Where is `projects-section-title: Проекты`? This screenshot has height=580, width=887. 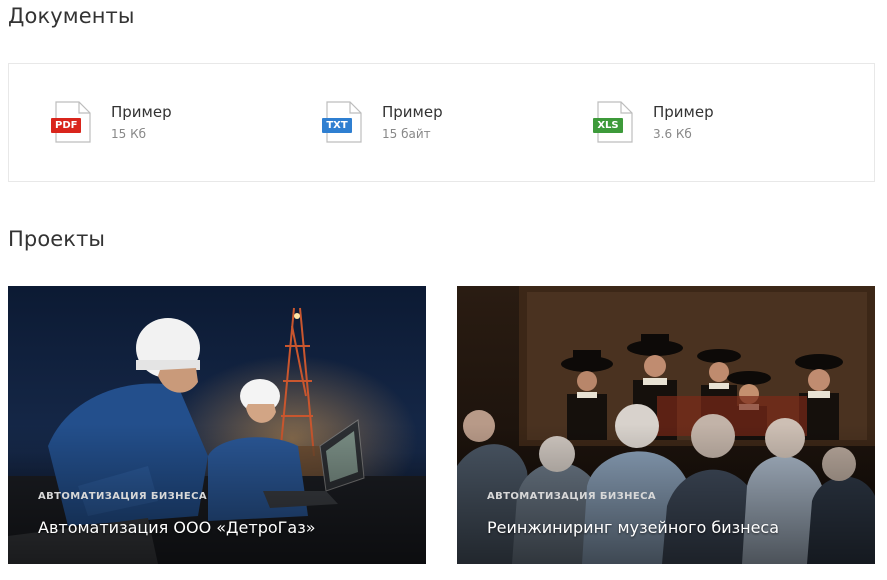 projects-section-title: Проекты is located at coordinates (57, 239).